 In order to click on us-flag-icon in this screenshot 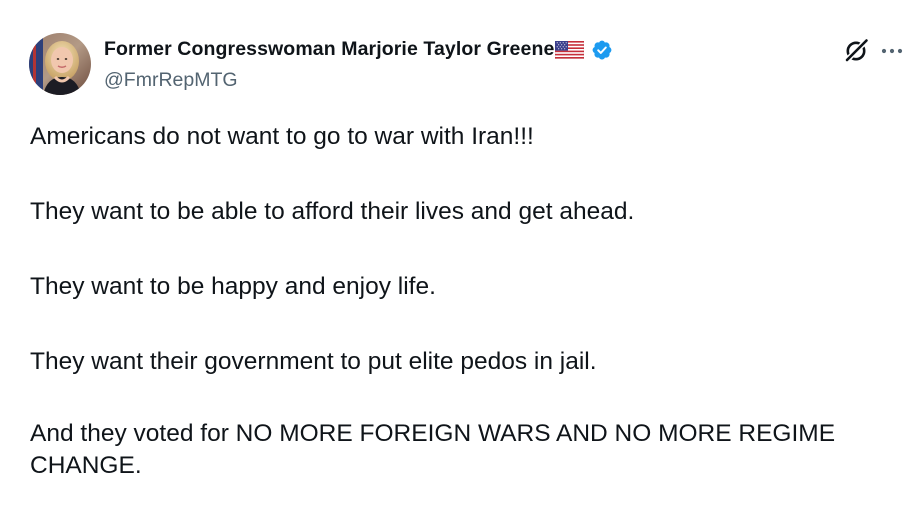, I will do `click(570, 49)`.